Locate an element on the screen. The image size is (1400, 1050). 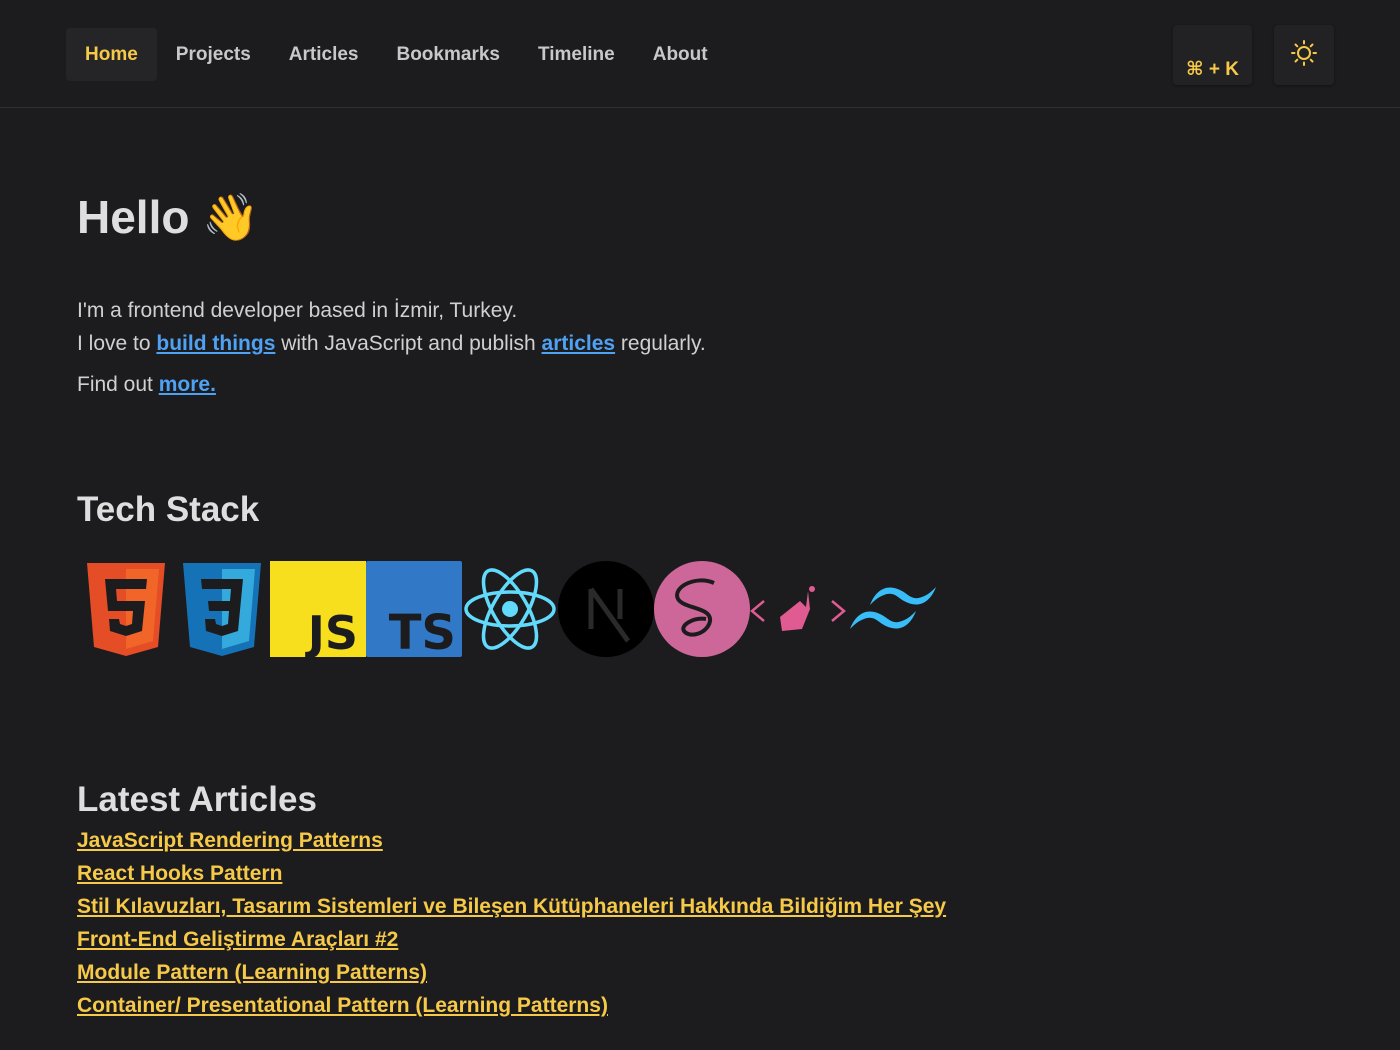
nav-timeline: Timeline is located at coordinates (576, 54).